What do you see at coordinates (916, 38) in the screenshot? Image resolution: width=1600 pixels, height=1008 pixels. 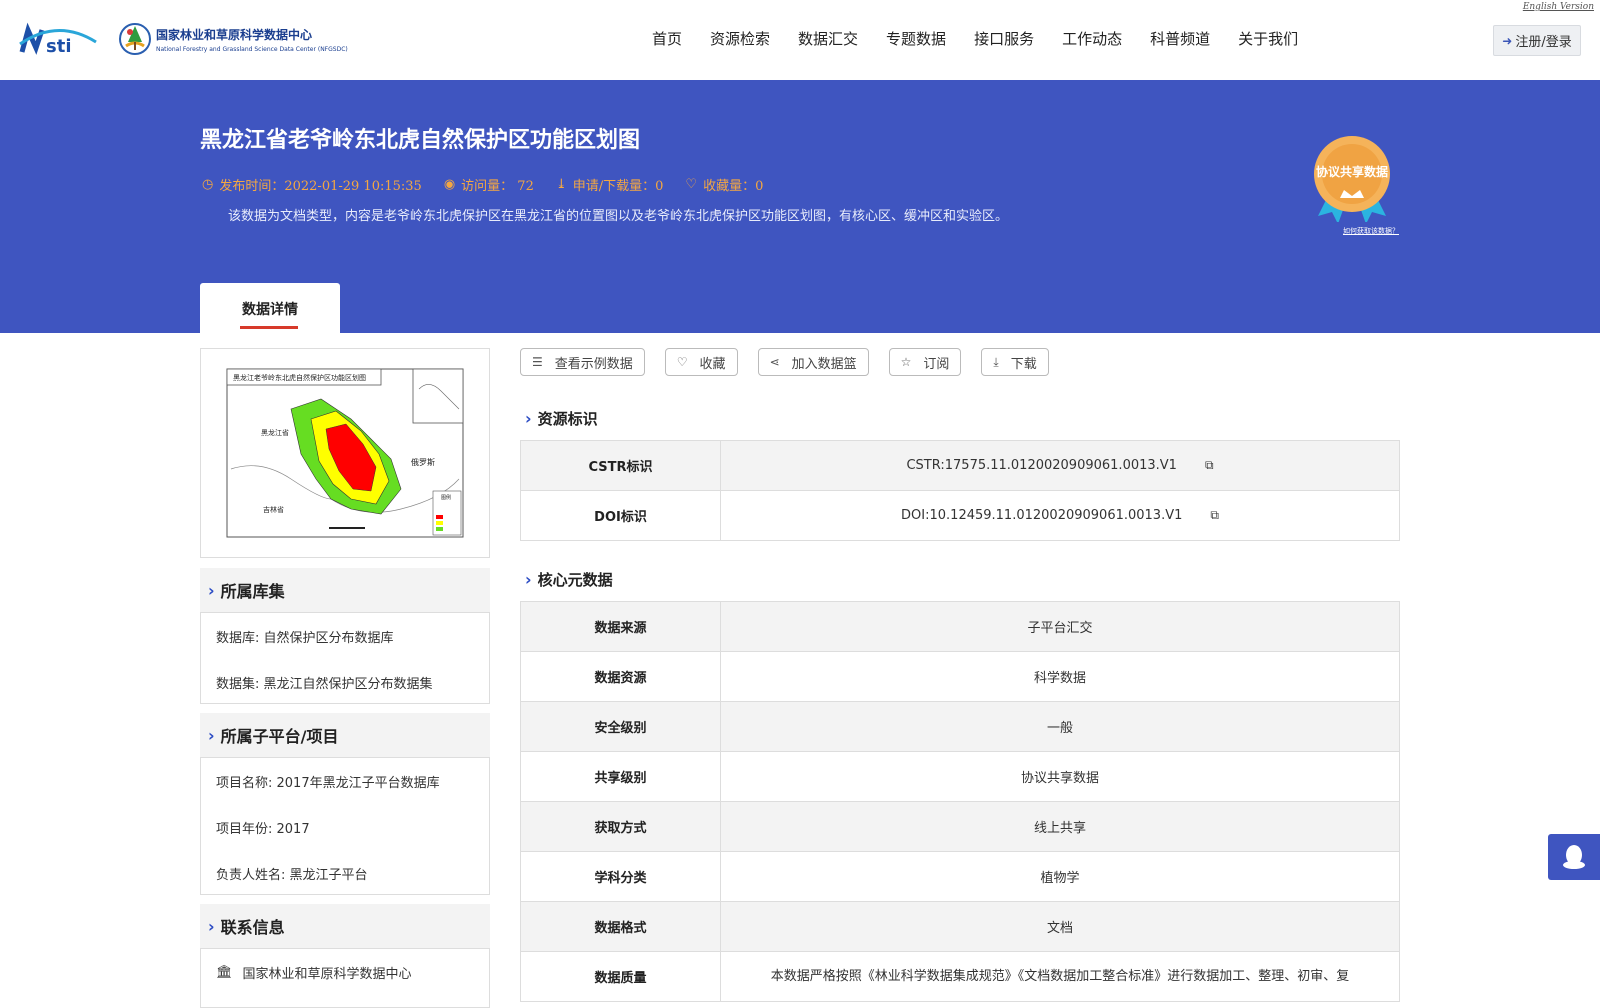 I see `nav-topic-data: 专题数据` at bounding box center [916, 38].